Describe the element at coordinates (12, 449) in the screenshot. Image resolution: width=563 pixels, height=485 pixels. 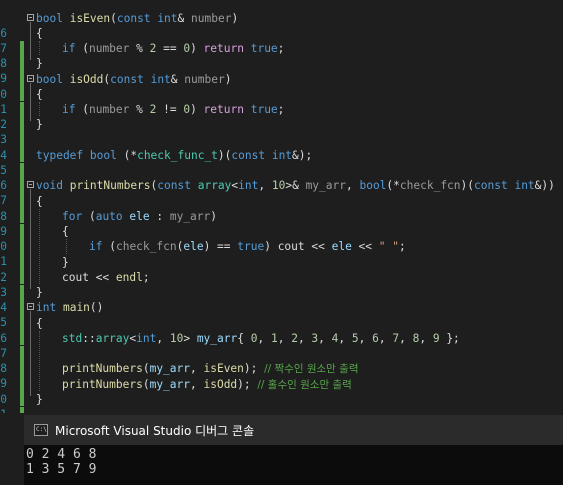
I see `editor-gutter` at that location.